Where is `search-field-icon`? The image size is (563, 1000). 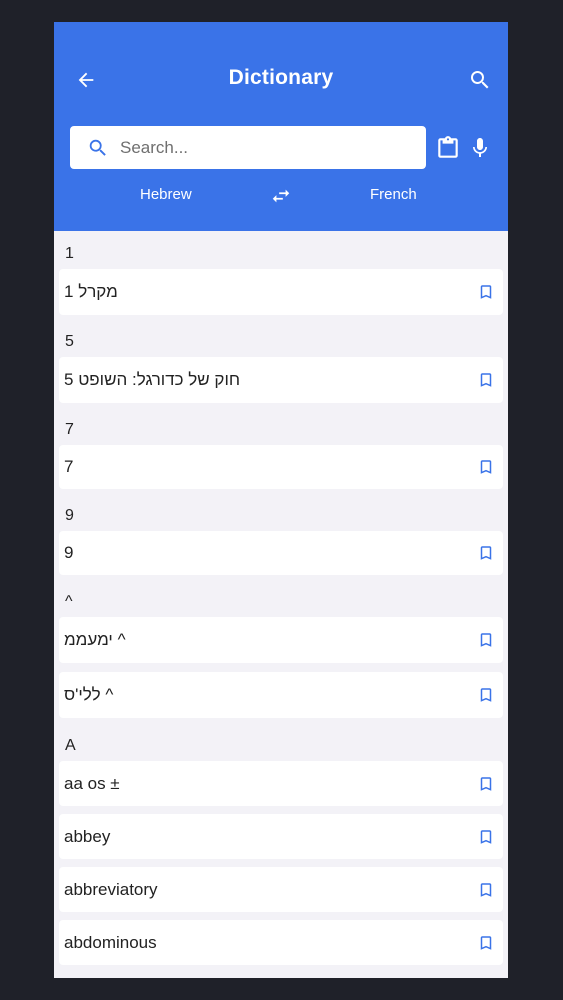
search-field-icon is located at coordinates (98, 148).